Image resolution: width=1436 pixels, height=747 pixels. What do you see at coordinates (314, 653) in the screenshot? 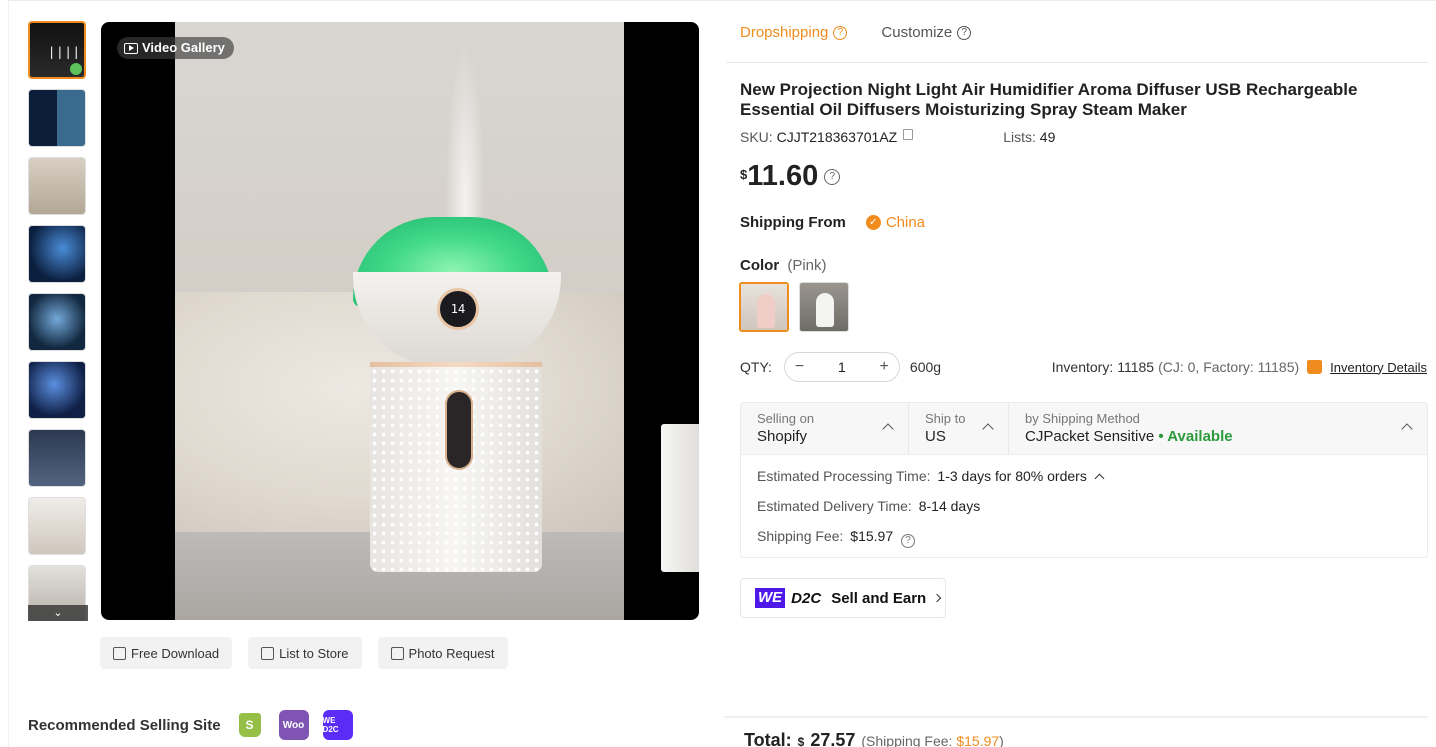
I see `list-to-store-label: List to Store` at bounding box center [314, 653].